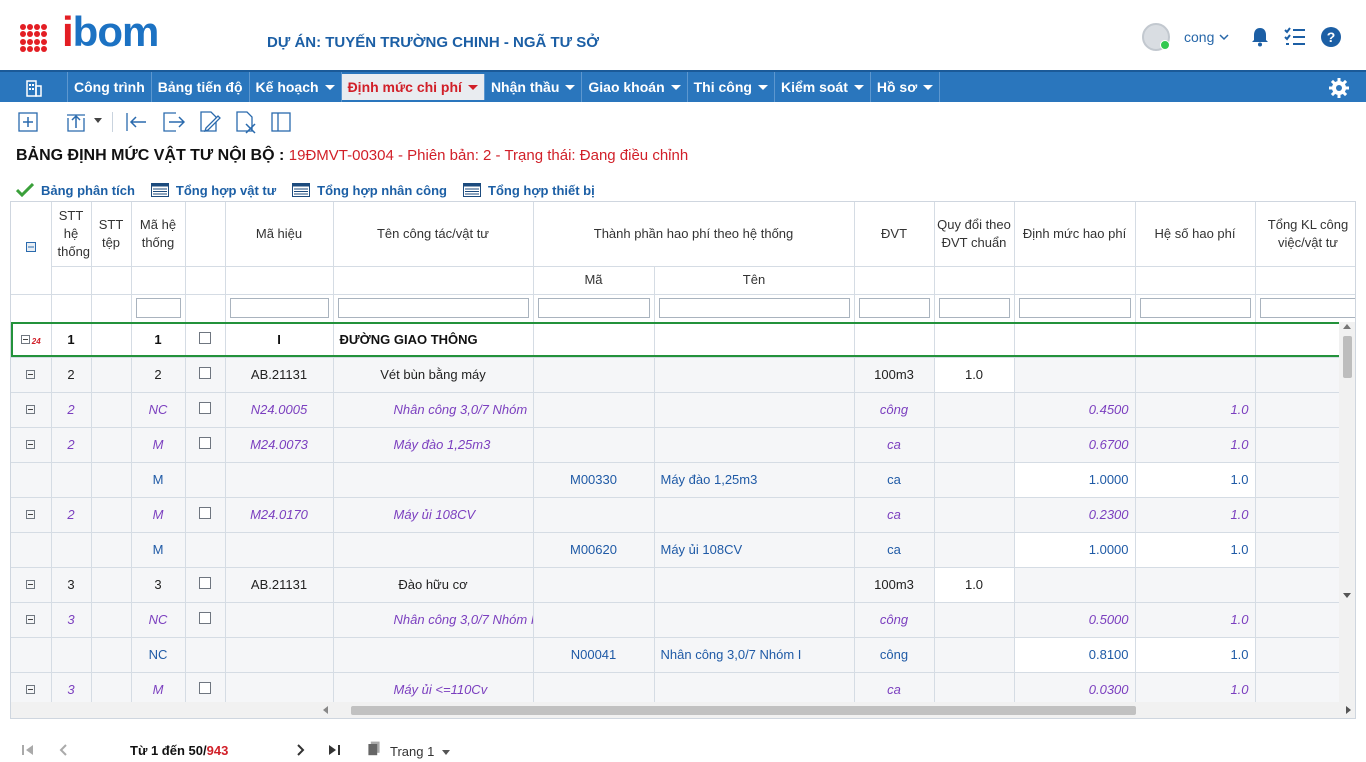 This screenshot has width=1366, height=762. Describe the element at coordinates (279, 308) in the screenshot. I see `filter-ma-hieu` at that location.